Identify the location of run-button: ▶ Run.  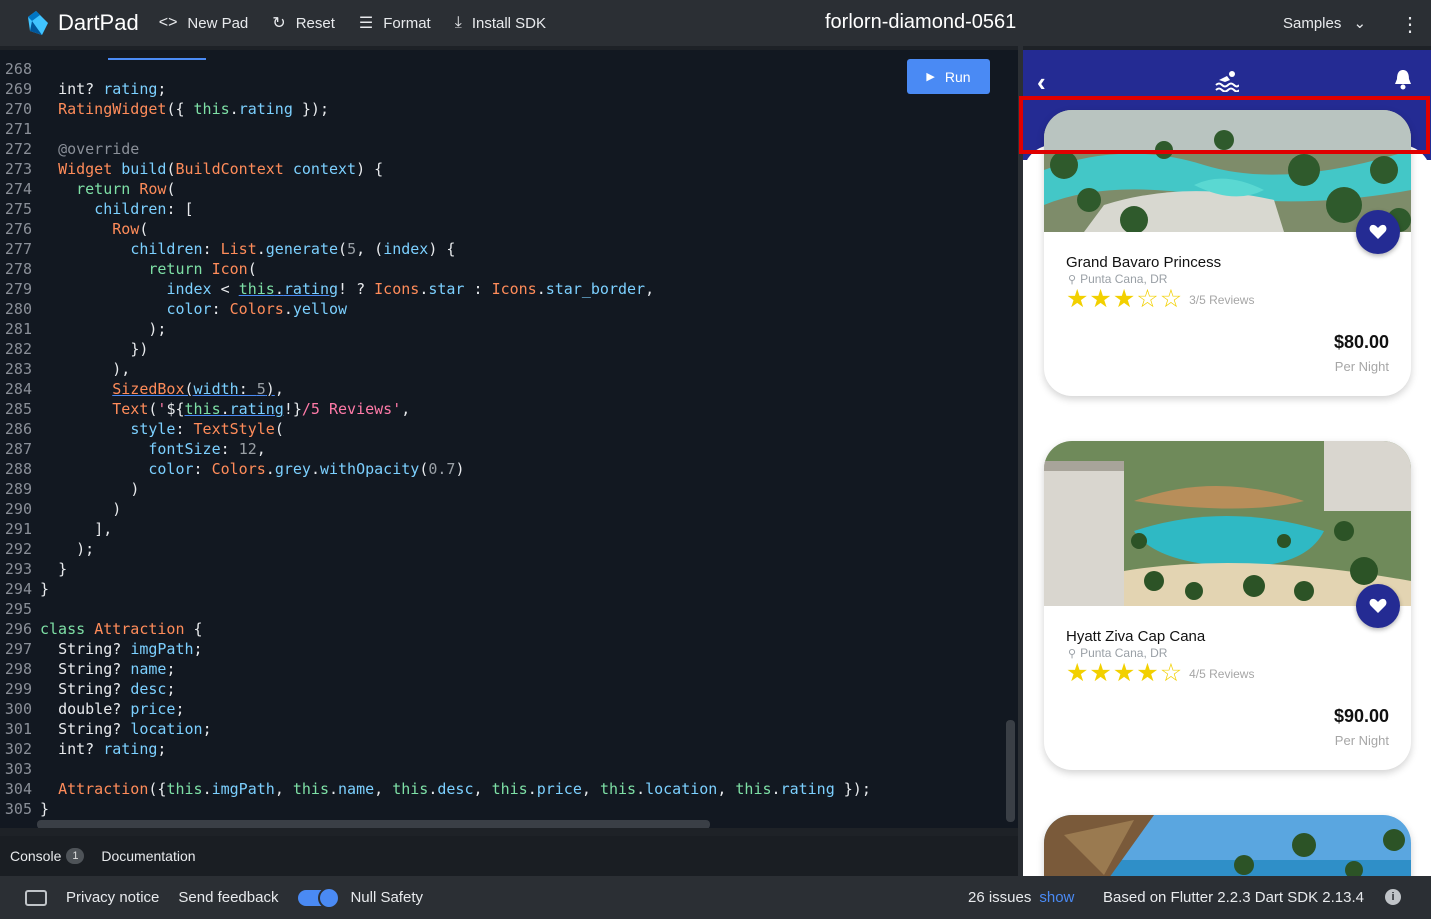
(948, 76).